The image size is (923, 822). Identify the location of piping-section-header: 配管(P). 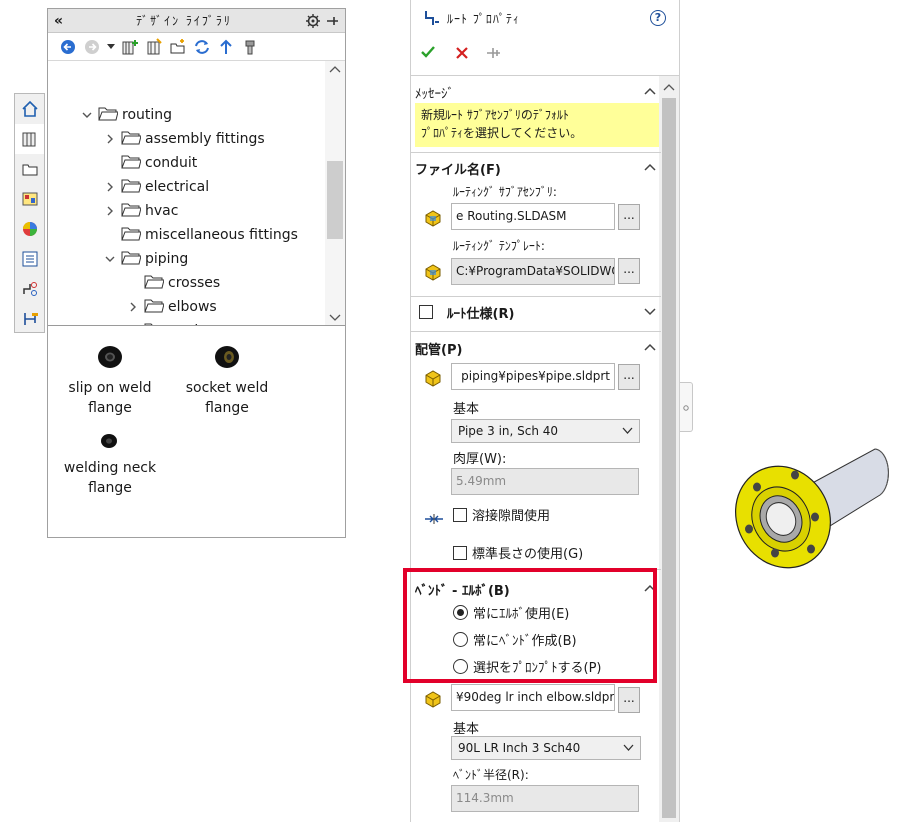
(537, 348).